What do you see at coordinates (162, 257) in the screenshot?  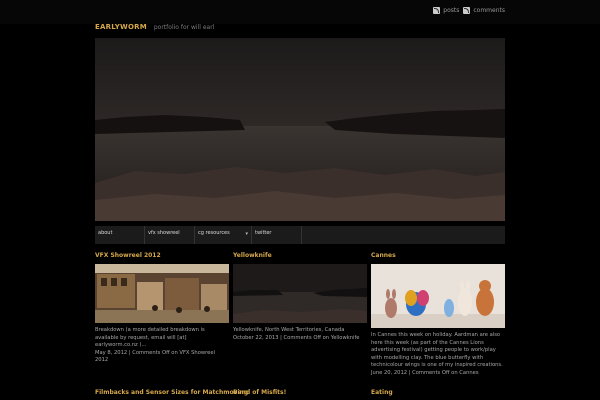 I see `post-title: VFX Showreel 2012` at bounding box center [162, 257].